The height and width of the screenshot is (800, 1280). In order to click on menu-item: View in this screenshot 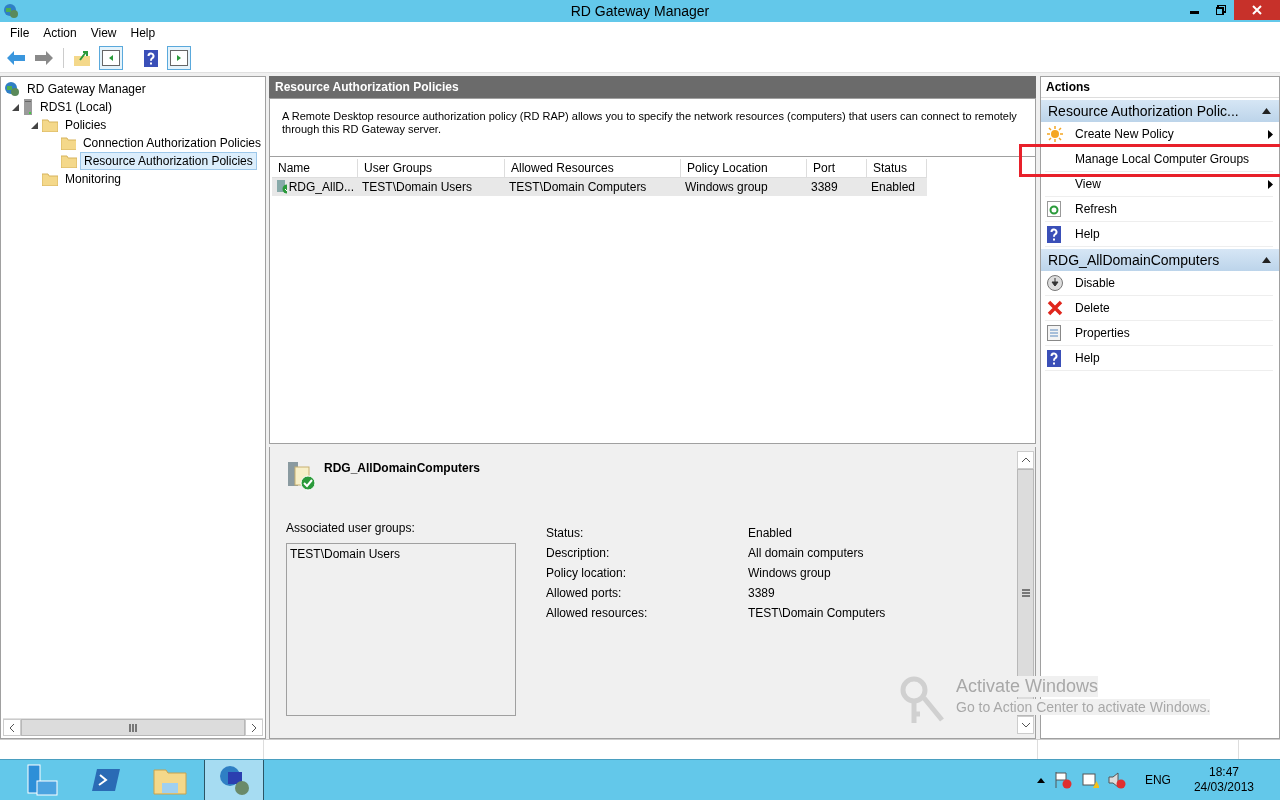, I will do `click(103, 33)`.